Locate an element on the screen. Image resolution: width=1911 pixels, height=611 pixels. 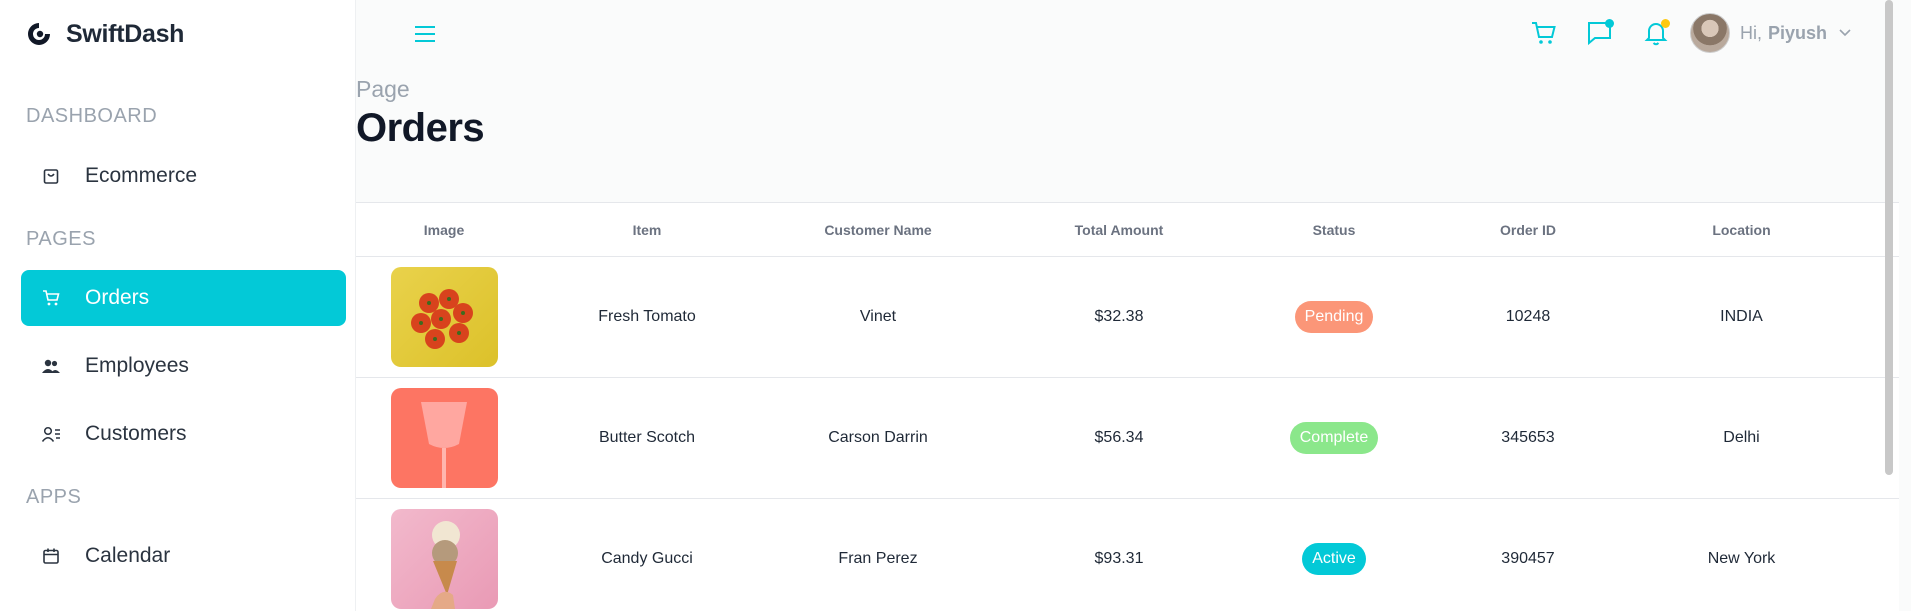
sidebar-item-employees: Employees is located at coordinates (183, 366).